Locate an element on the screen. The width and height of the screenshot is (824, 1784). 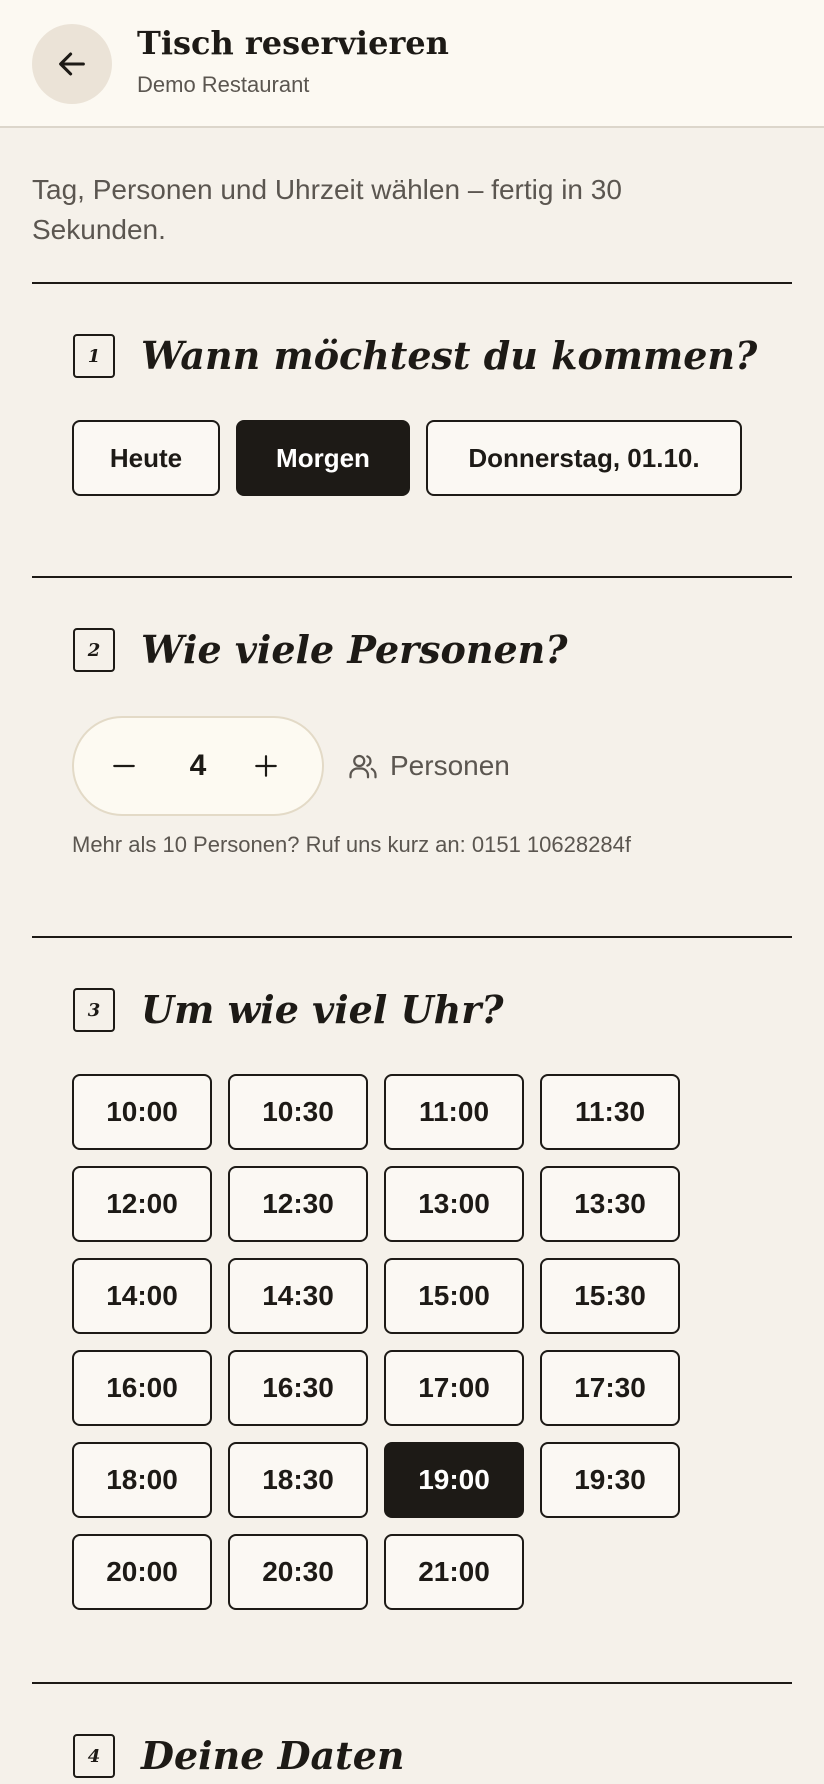
time-slot-button: 18:00 is located at coordinates (142, 1480).